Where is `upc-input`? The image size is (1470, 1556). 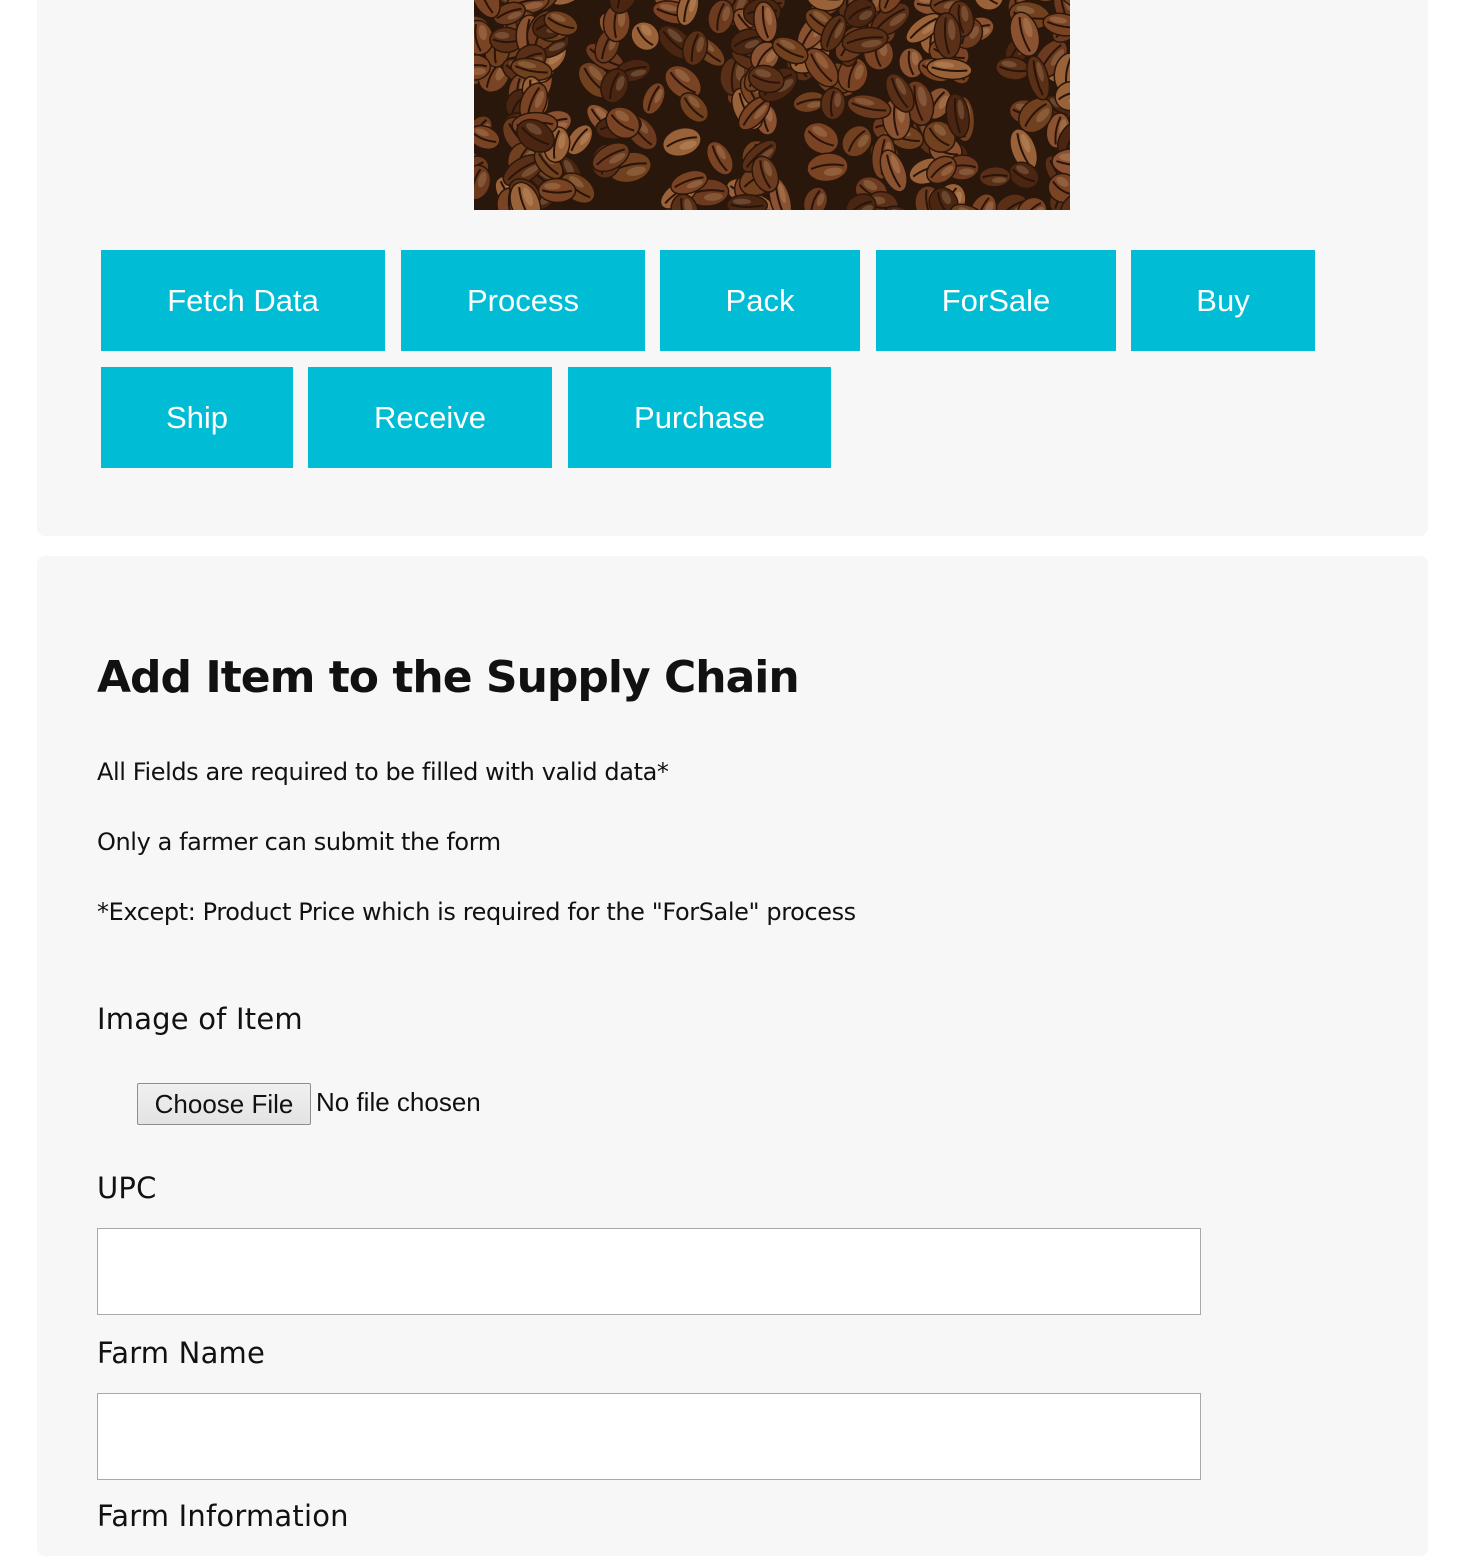 upc-input is located at coordinates (649, 1271).